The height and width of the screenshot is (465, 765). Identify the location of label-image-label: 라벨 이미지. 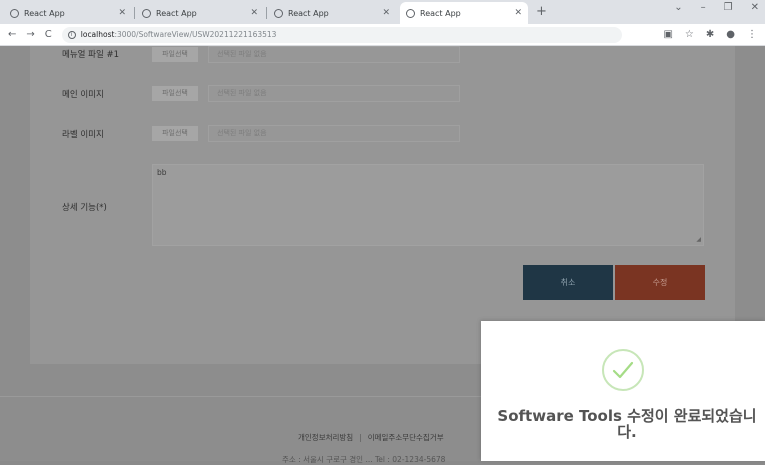
(83, 135).